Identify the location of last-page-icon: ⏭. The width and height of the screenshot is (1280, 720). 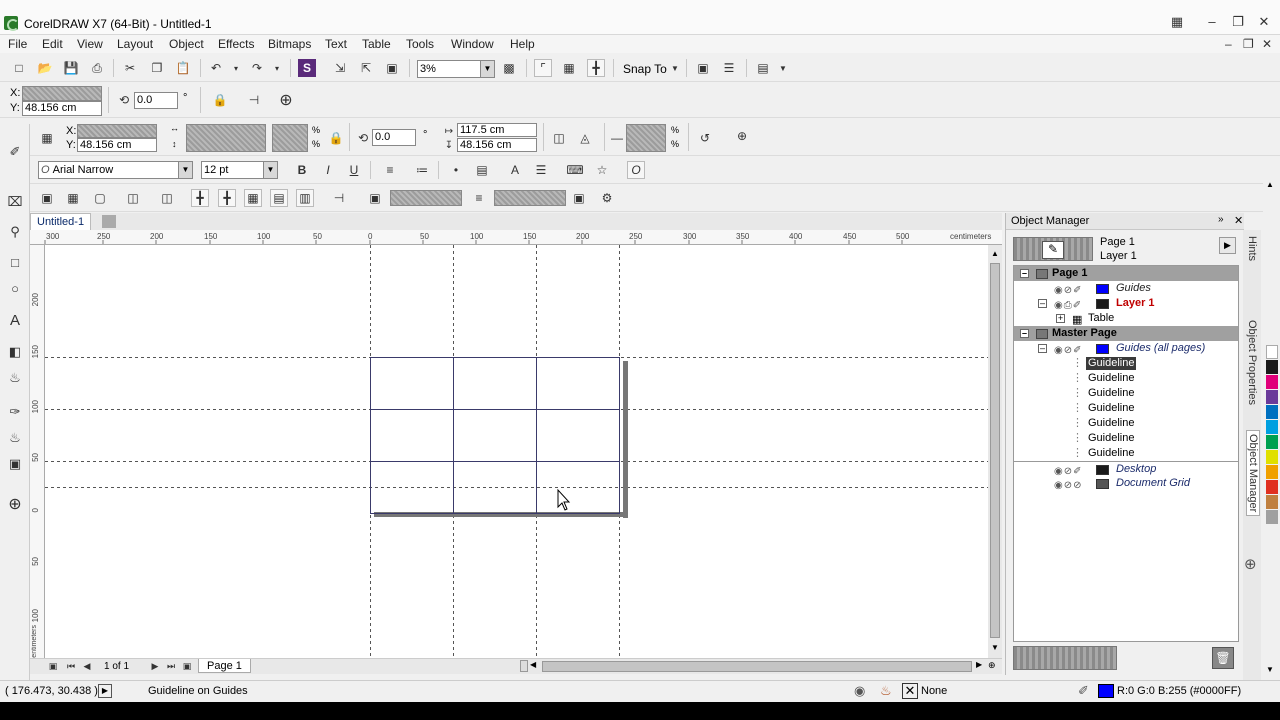
(171, 666).